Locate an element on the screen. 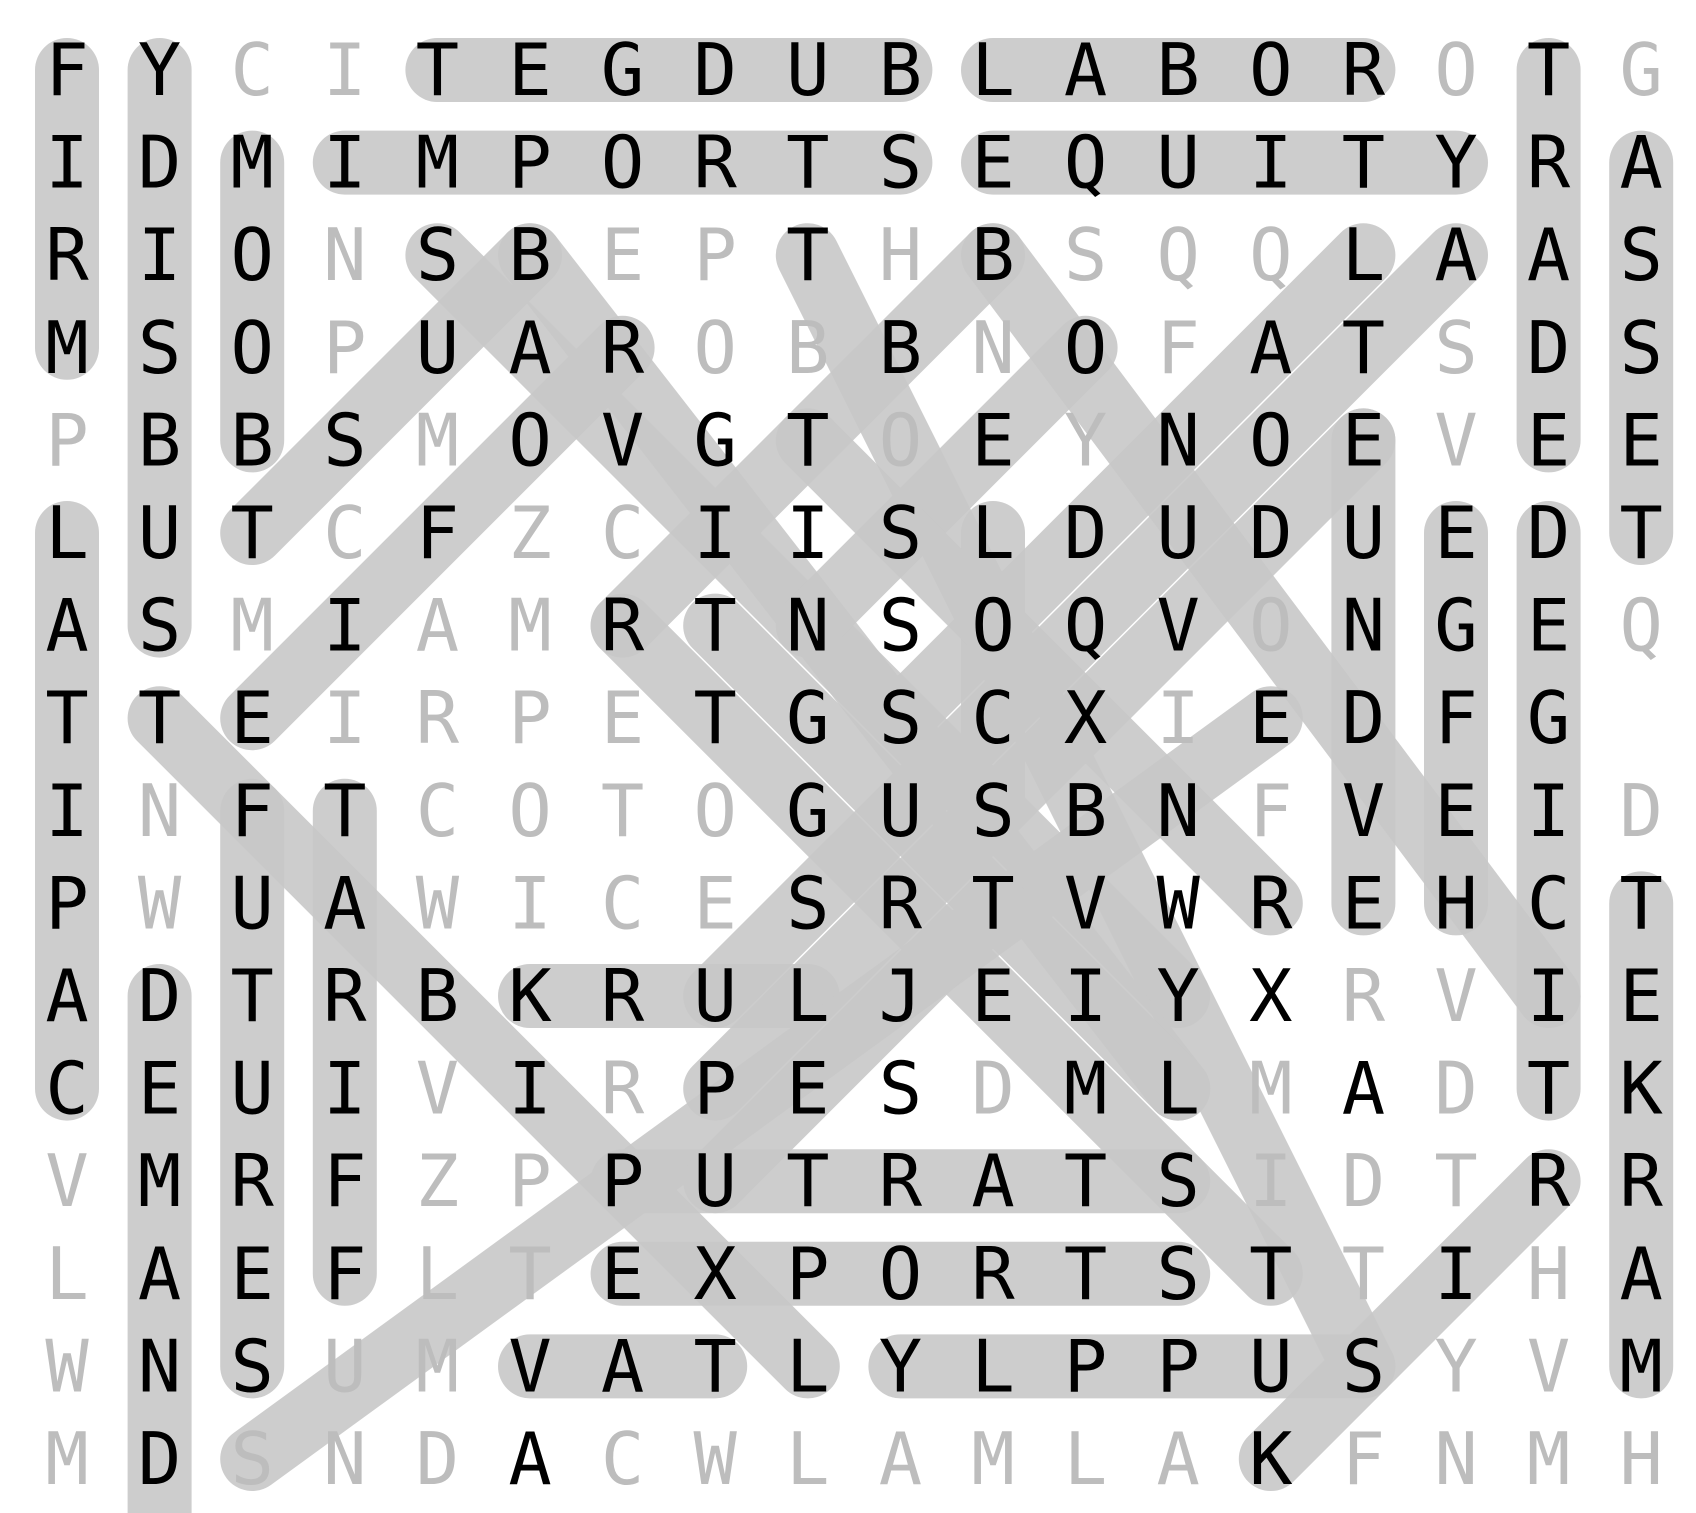 This screenshot has height=1513, width=1696. grid-letter: Z is located at coordinates (529, 533).